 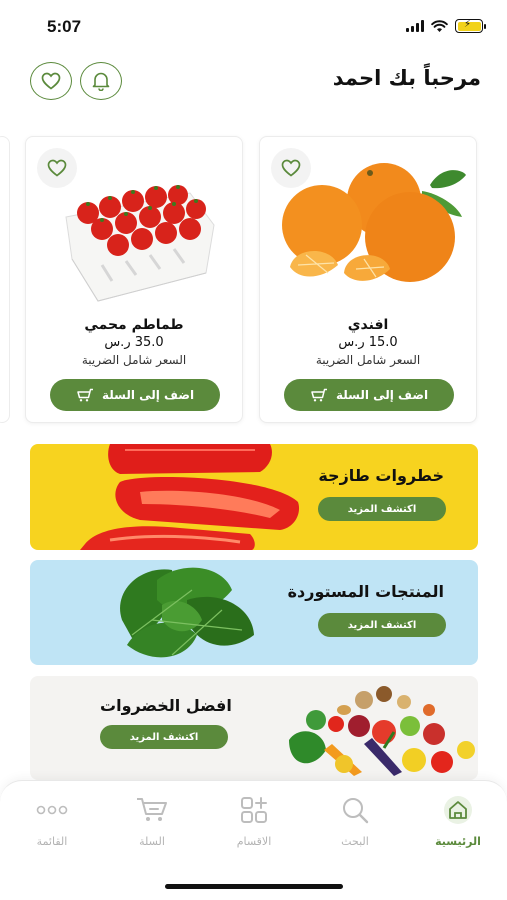 I want to click on product-name: طماطم محمي, so click(x=134, y=325).